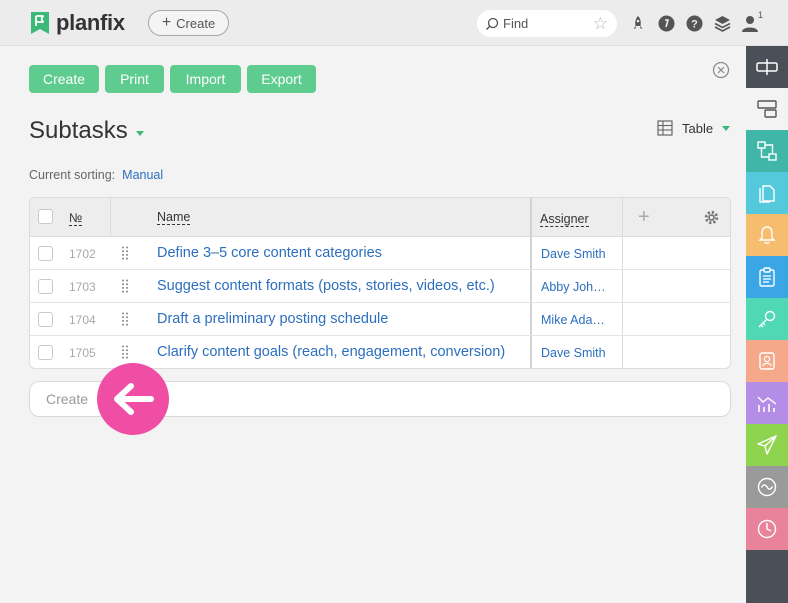 The width and height of the screenshot is (788, 603). I want to click on create-button: Create, so click(64, 79).